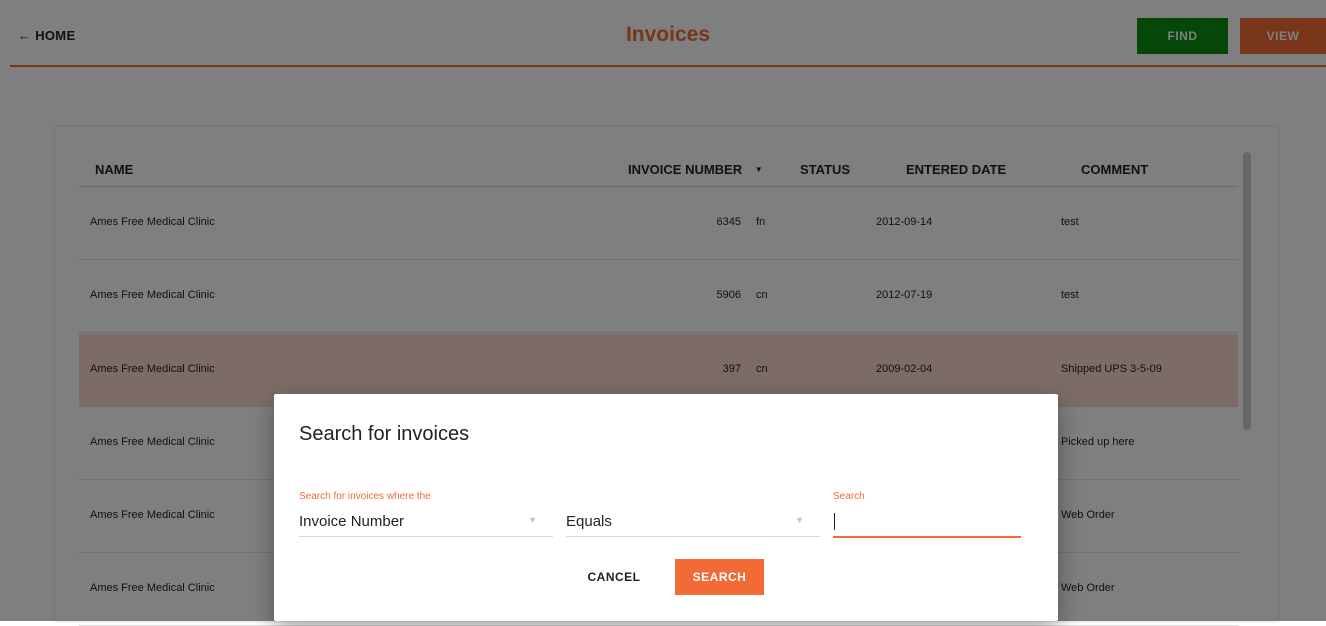 This screenshot has width=1326, height=626. I want to click on search-field-label: Search, so click(849, 496).